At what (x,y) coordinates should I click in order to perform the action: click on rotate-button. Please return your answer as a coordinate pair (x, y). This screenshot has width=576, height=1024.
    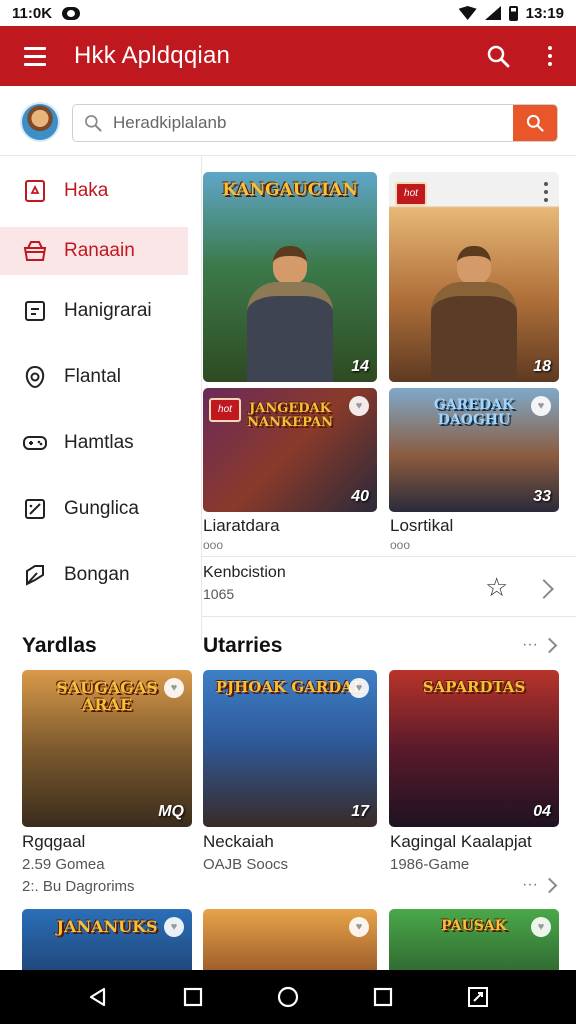
    Looking at the image, I should click on (478, 997).